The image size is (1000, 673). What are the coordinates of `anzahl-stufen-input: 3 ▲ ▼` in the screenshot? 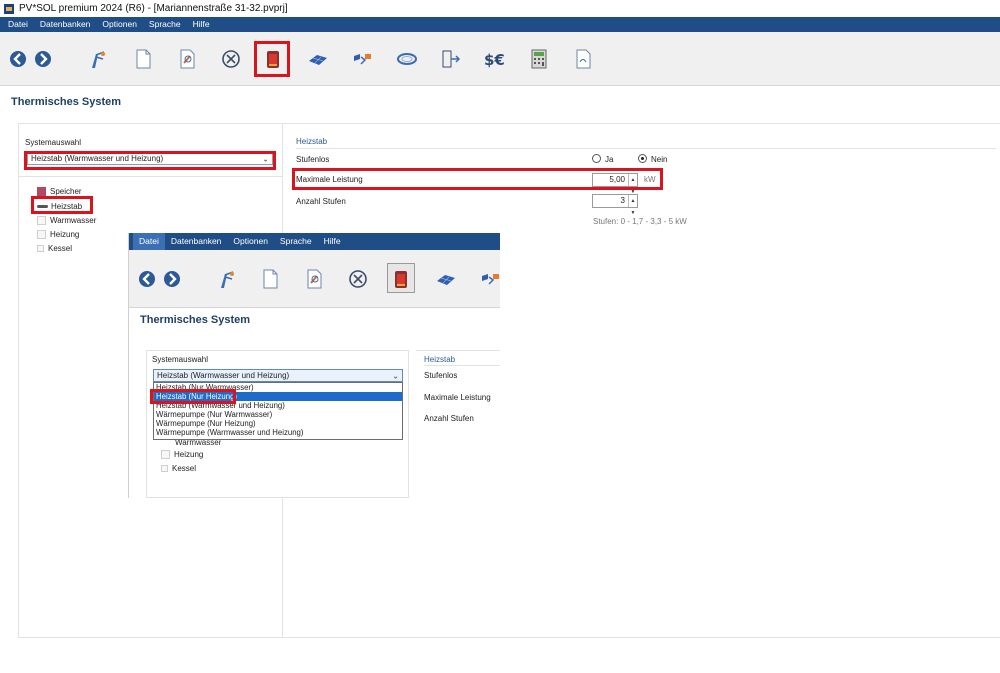 It's located at (615, 205).